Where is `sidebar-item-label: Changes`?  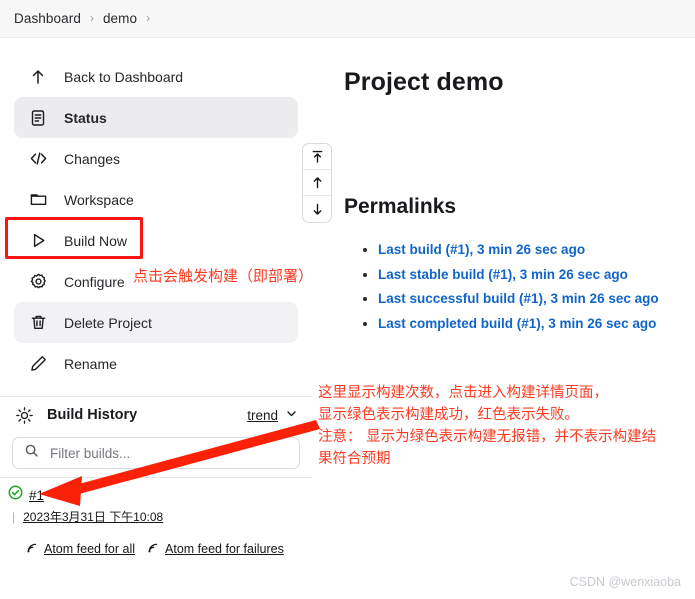
sidebar-item-label: Changes is located at coordinates (92, 158).